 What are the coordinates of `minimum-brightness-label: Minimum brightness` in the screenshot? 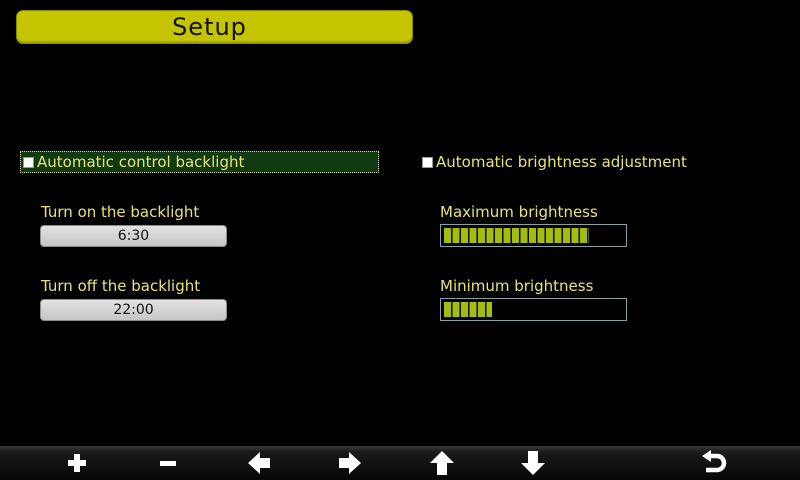 It's located at (517, 286).